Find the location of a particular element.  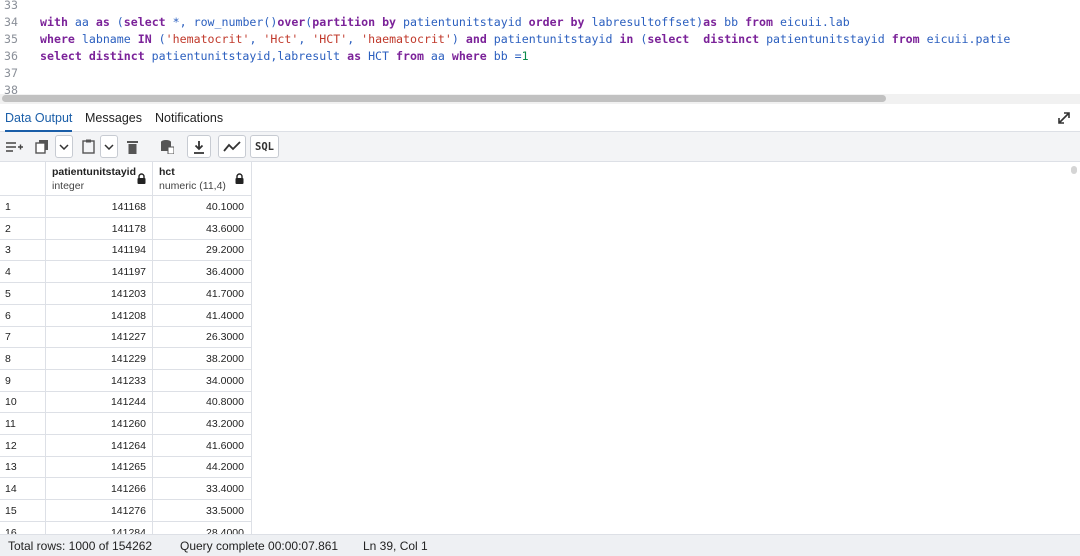

table-row: 14 141266 33.4000 is located at coordinates (126, 489).